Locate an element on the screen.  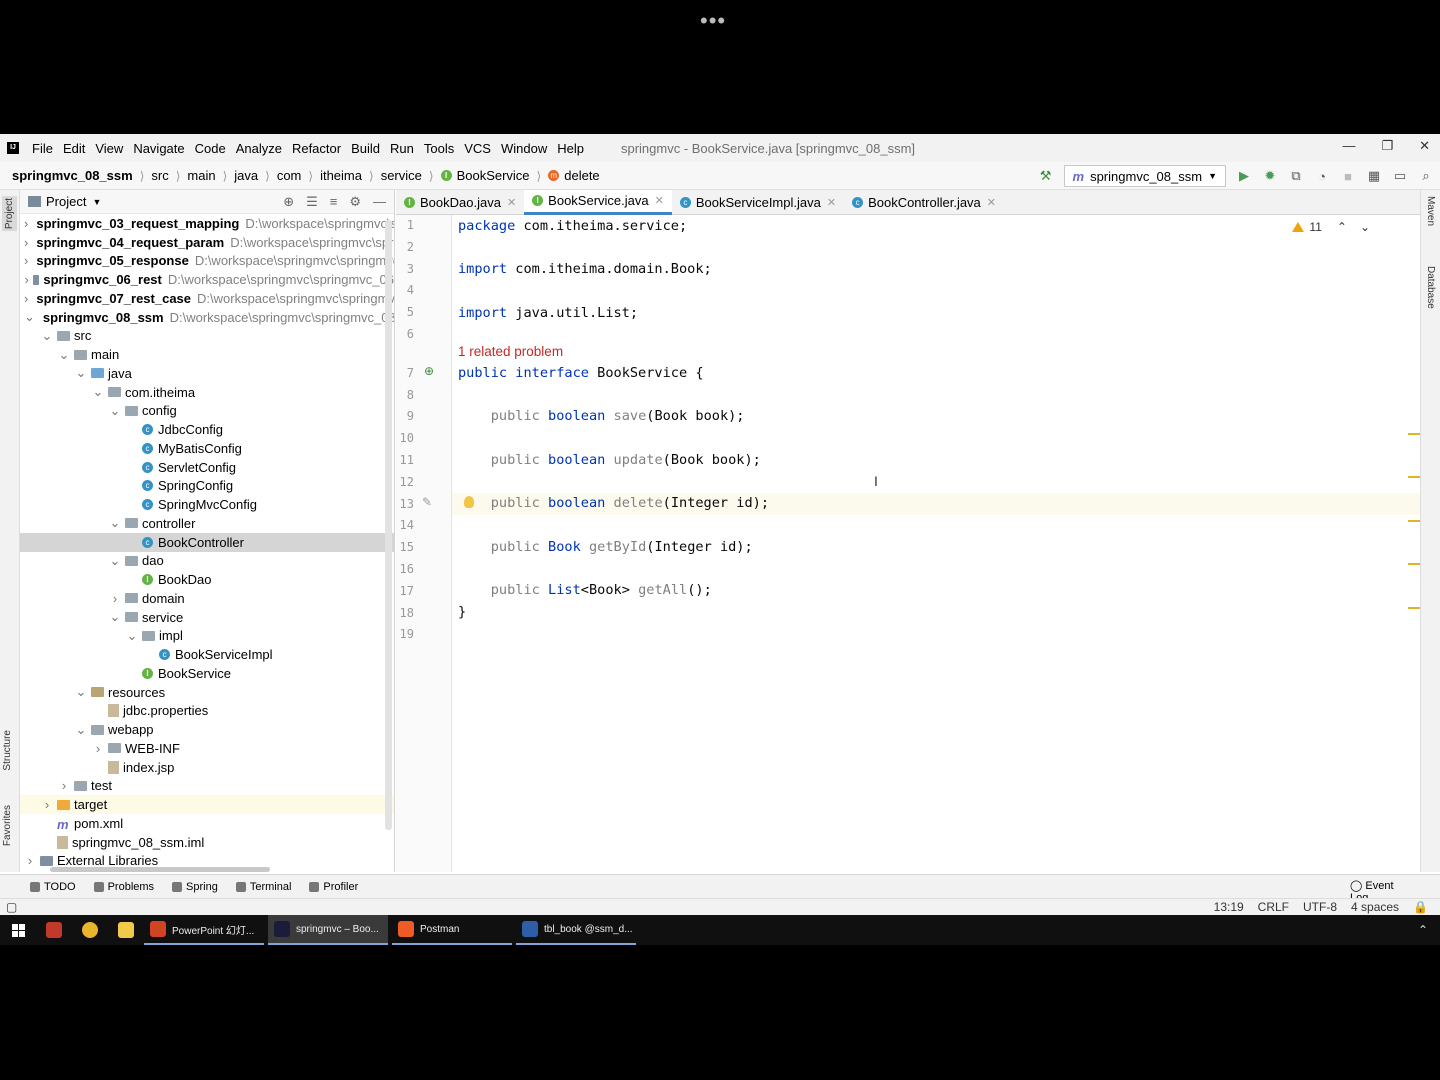
favorites-tool-tab: Favorites is located at coordinates (7, 825).